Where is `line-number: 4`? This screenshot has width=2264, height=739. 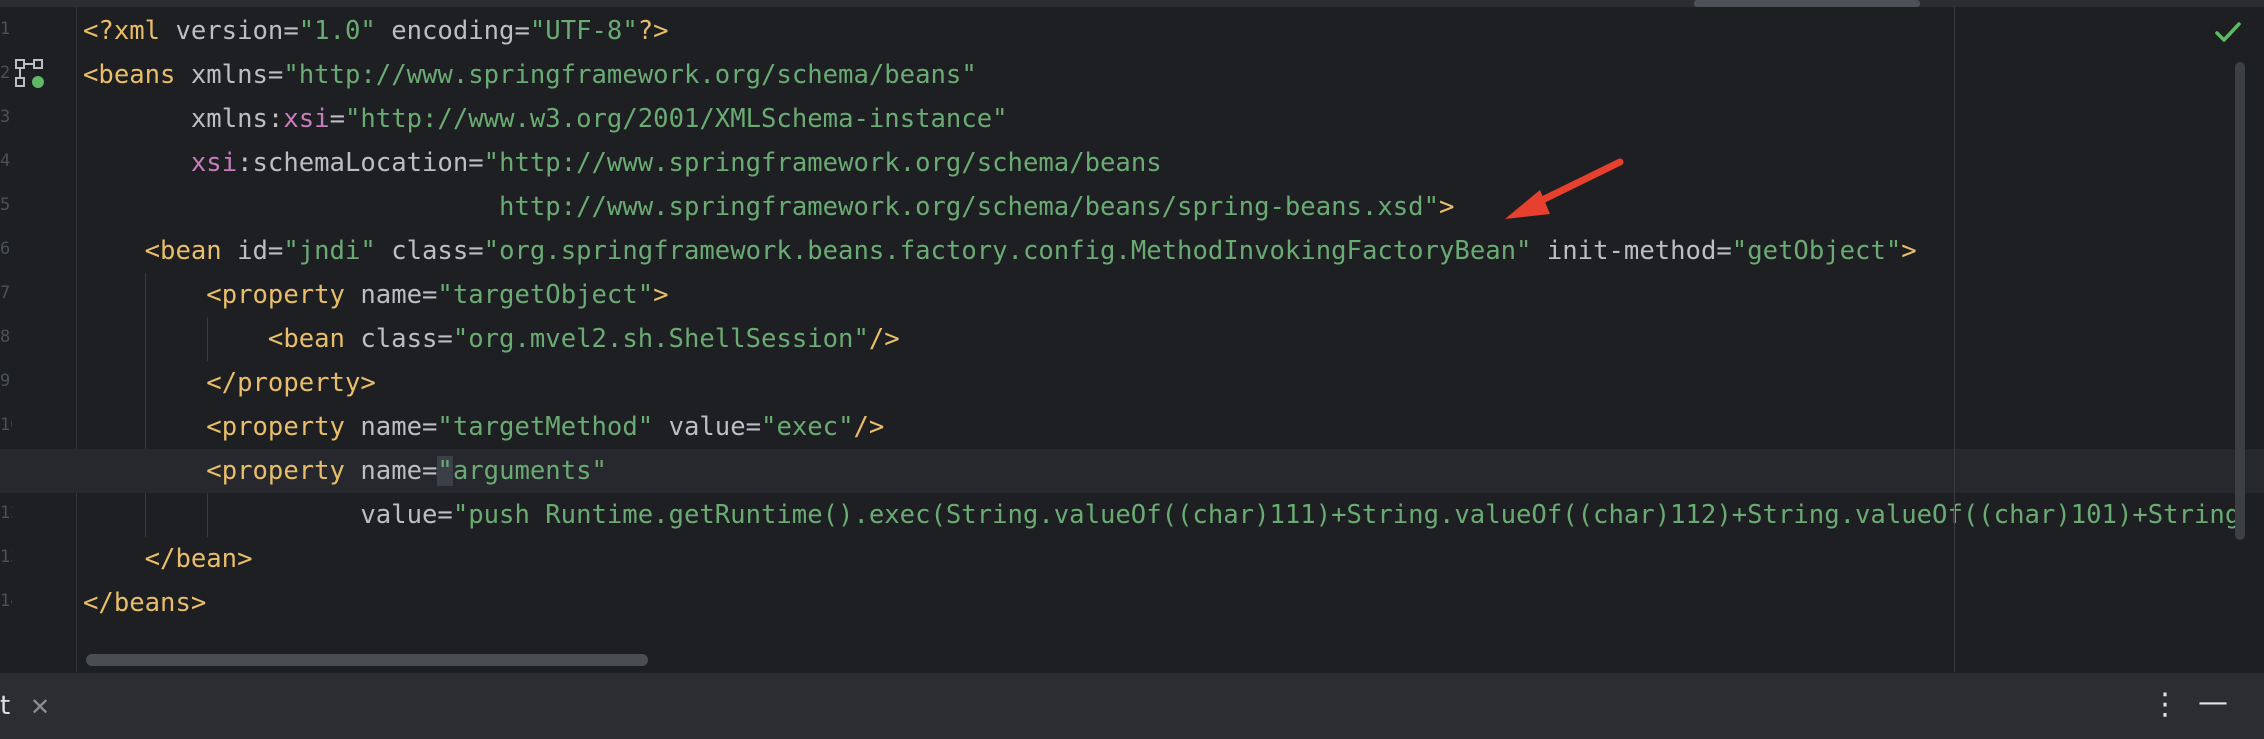
line-number: 4 is located at coordinates (5, 161).